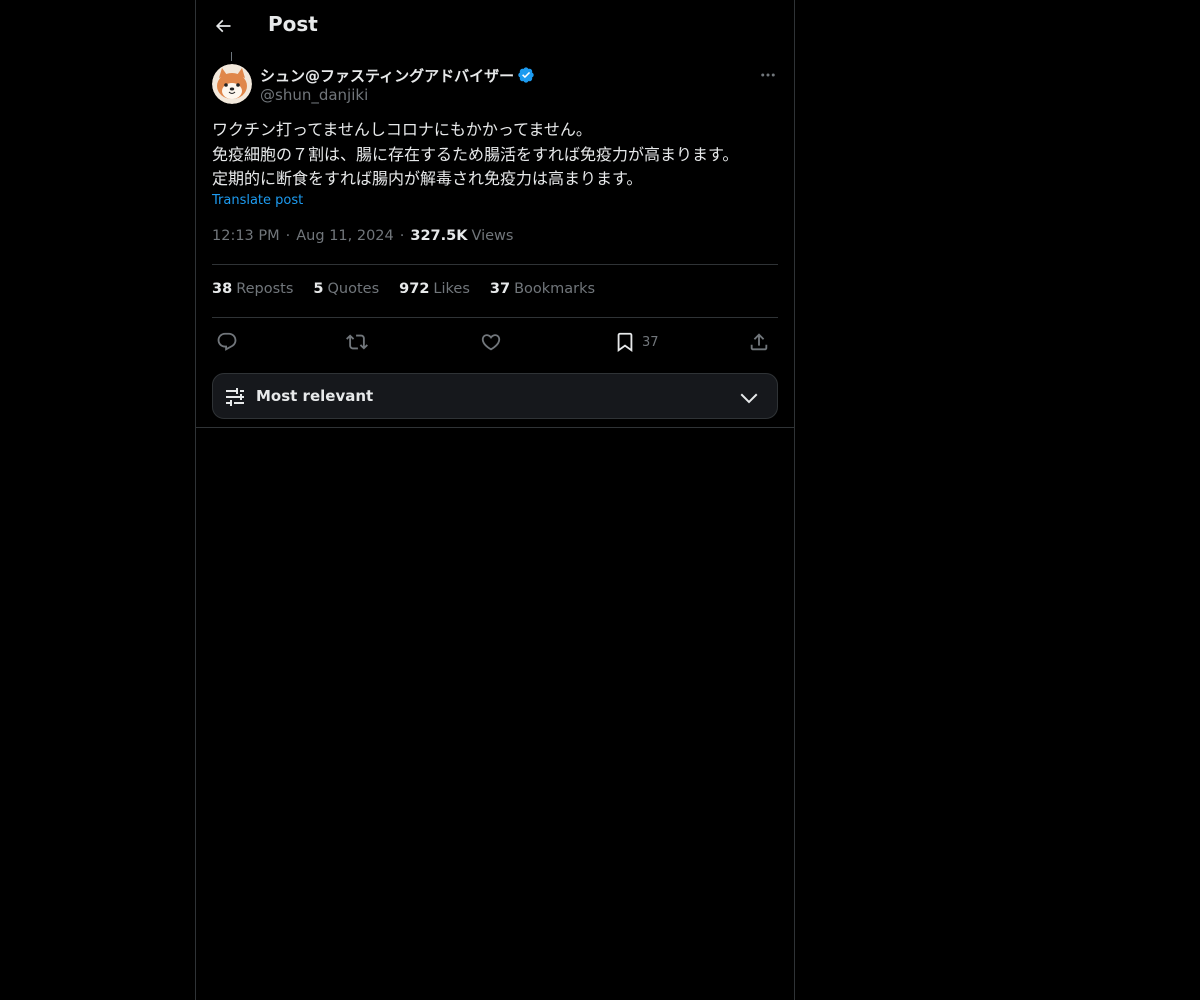 The image size is (1200, 1000). I want to click on post-text-line: 免疫細胞の７割は、腸に存在するため腸活をすれば免疫力が高まります。, so click(475, 154).